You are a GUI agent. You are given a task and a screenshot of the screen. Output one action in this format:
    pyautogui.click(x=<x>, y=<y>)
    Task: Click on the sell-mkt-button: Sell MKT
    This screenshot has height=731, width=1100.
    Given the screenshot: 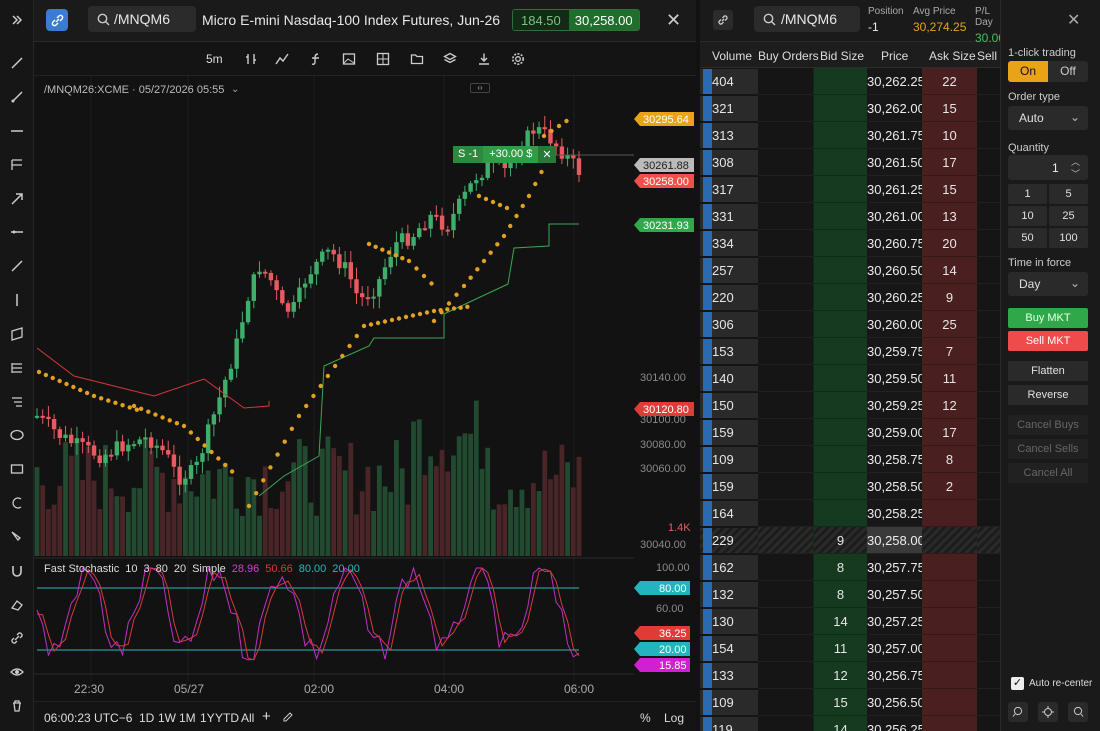 What is the action you would take?
    pyautogui.click(x=1048, y=341)
    